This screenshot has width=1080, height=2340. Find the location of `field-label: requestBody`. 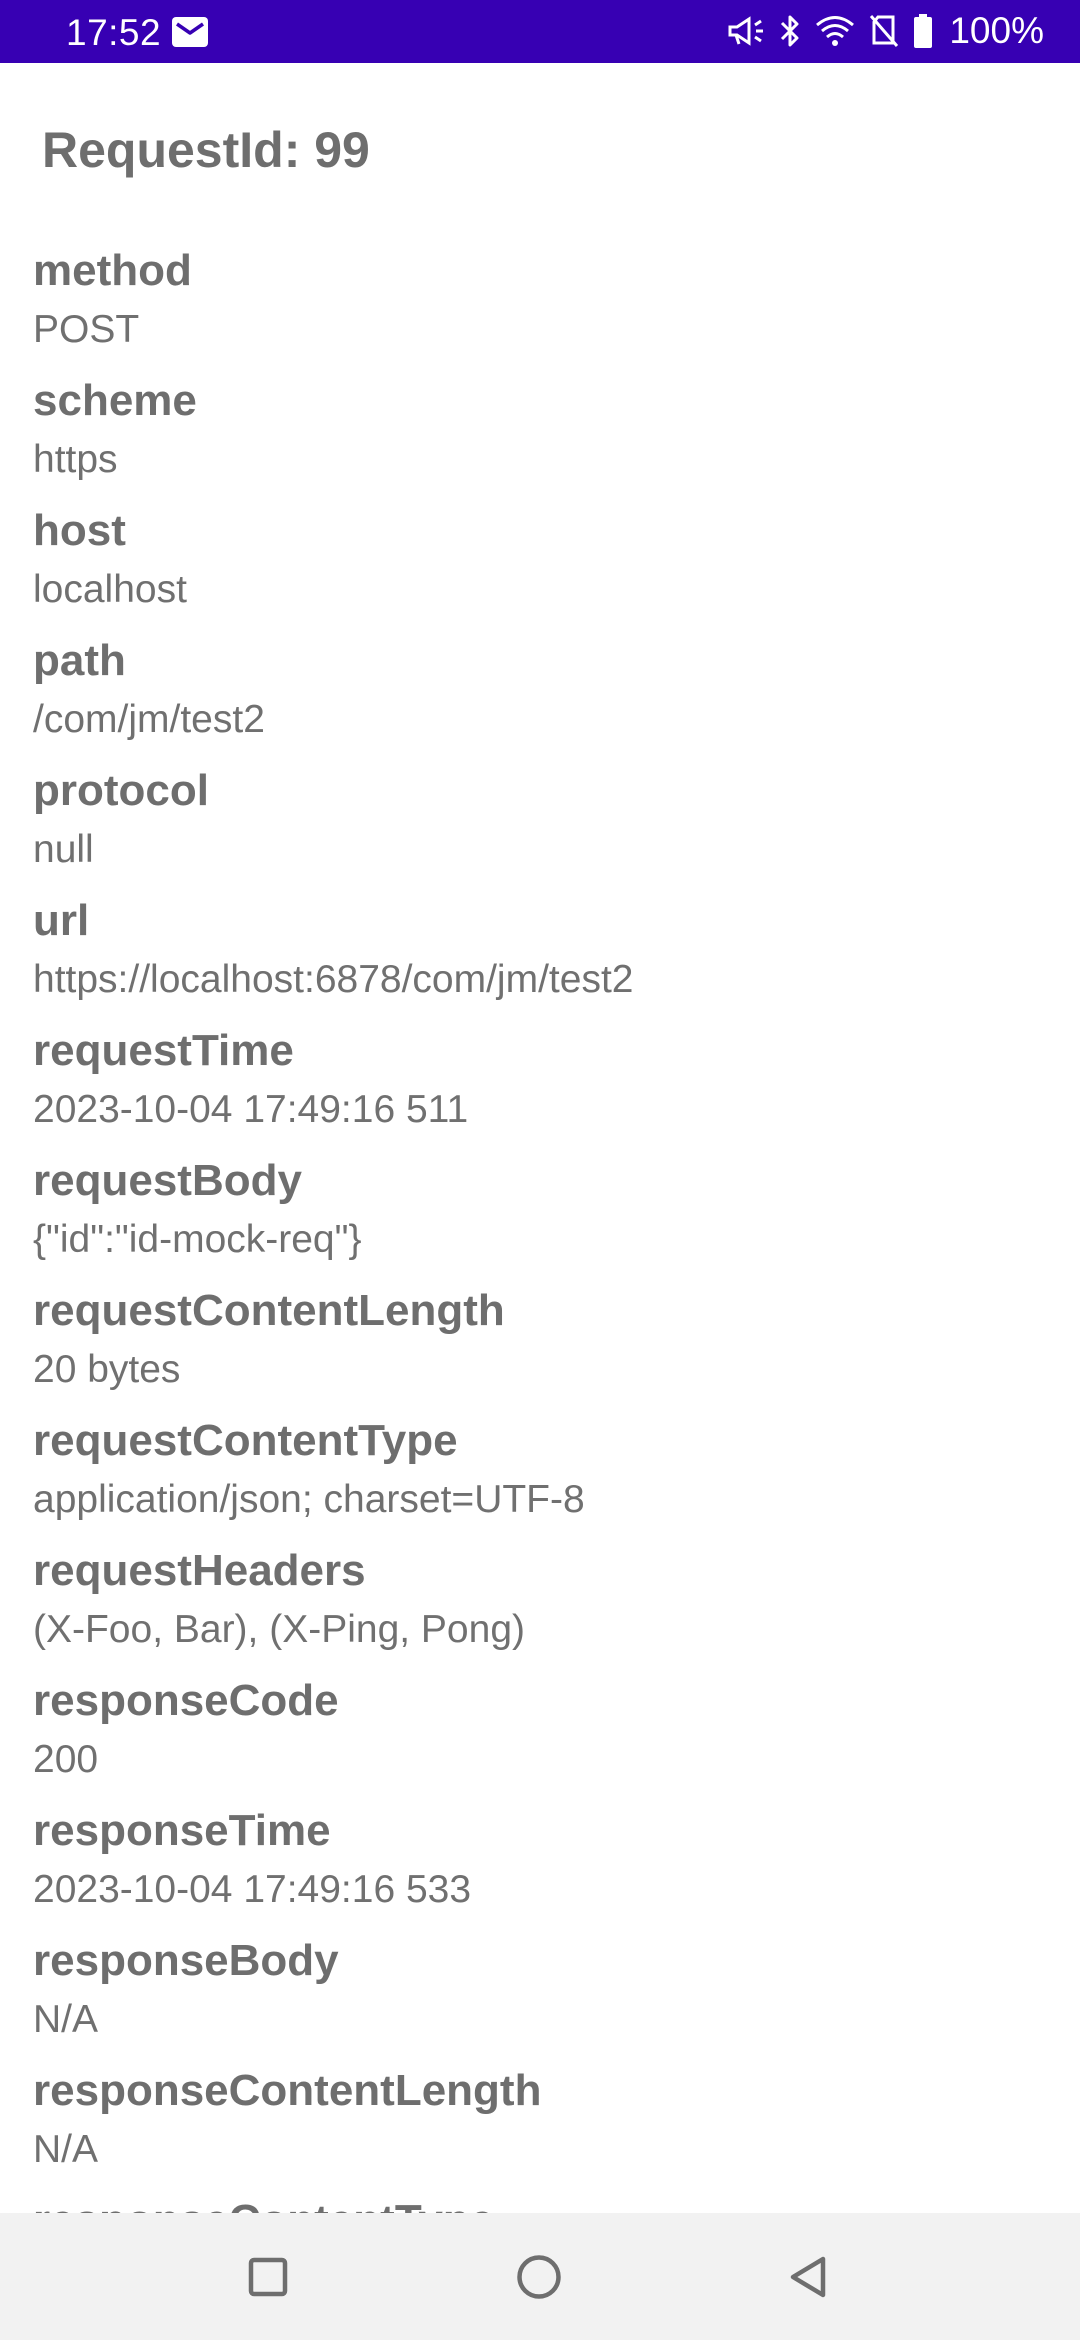

field-label: requestBody is located at coordinates (167, 1180).